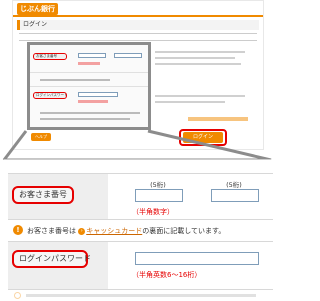 This screenshot has height=301, width=320. I want to click on digits-hint-left: (5桁), so click(158, 185).